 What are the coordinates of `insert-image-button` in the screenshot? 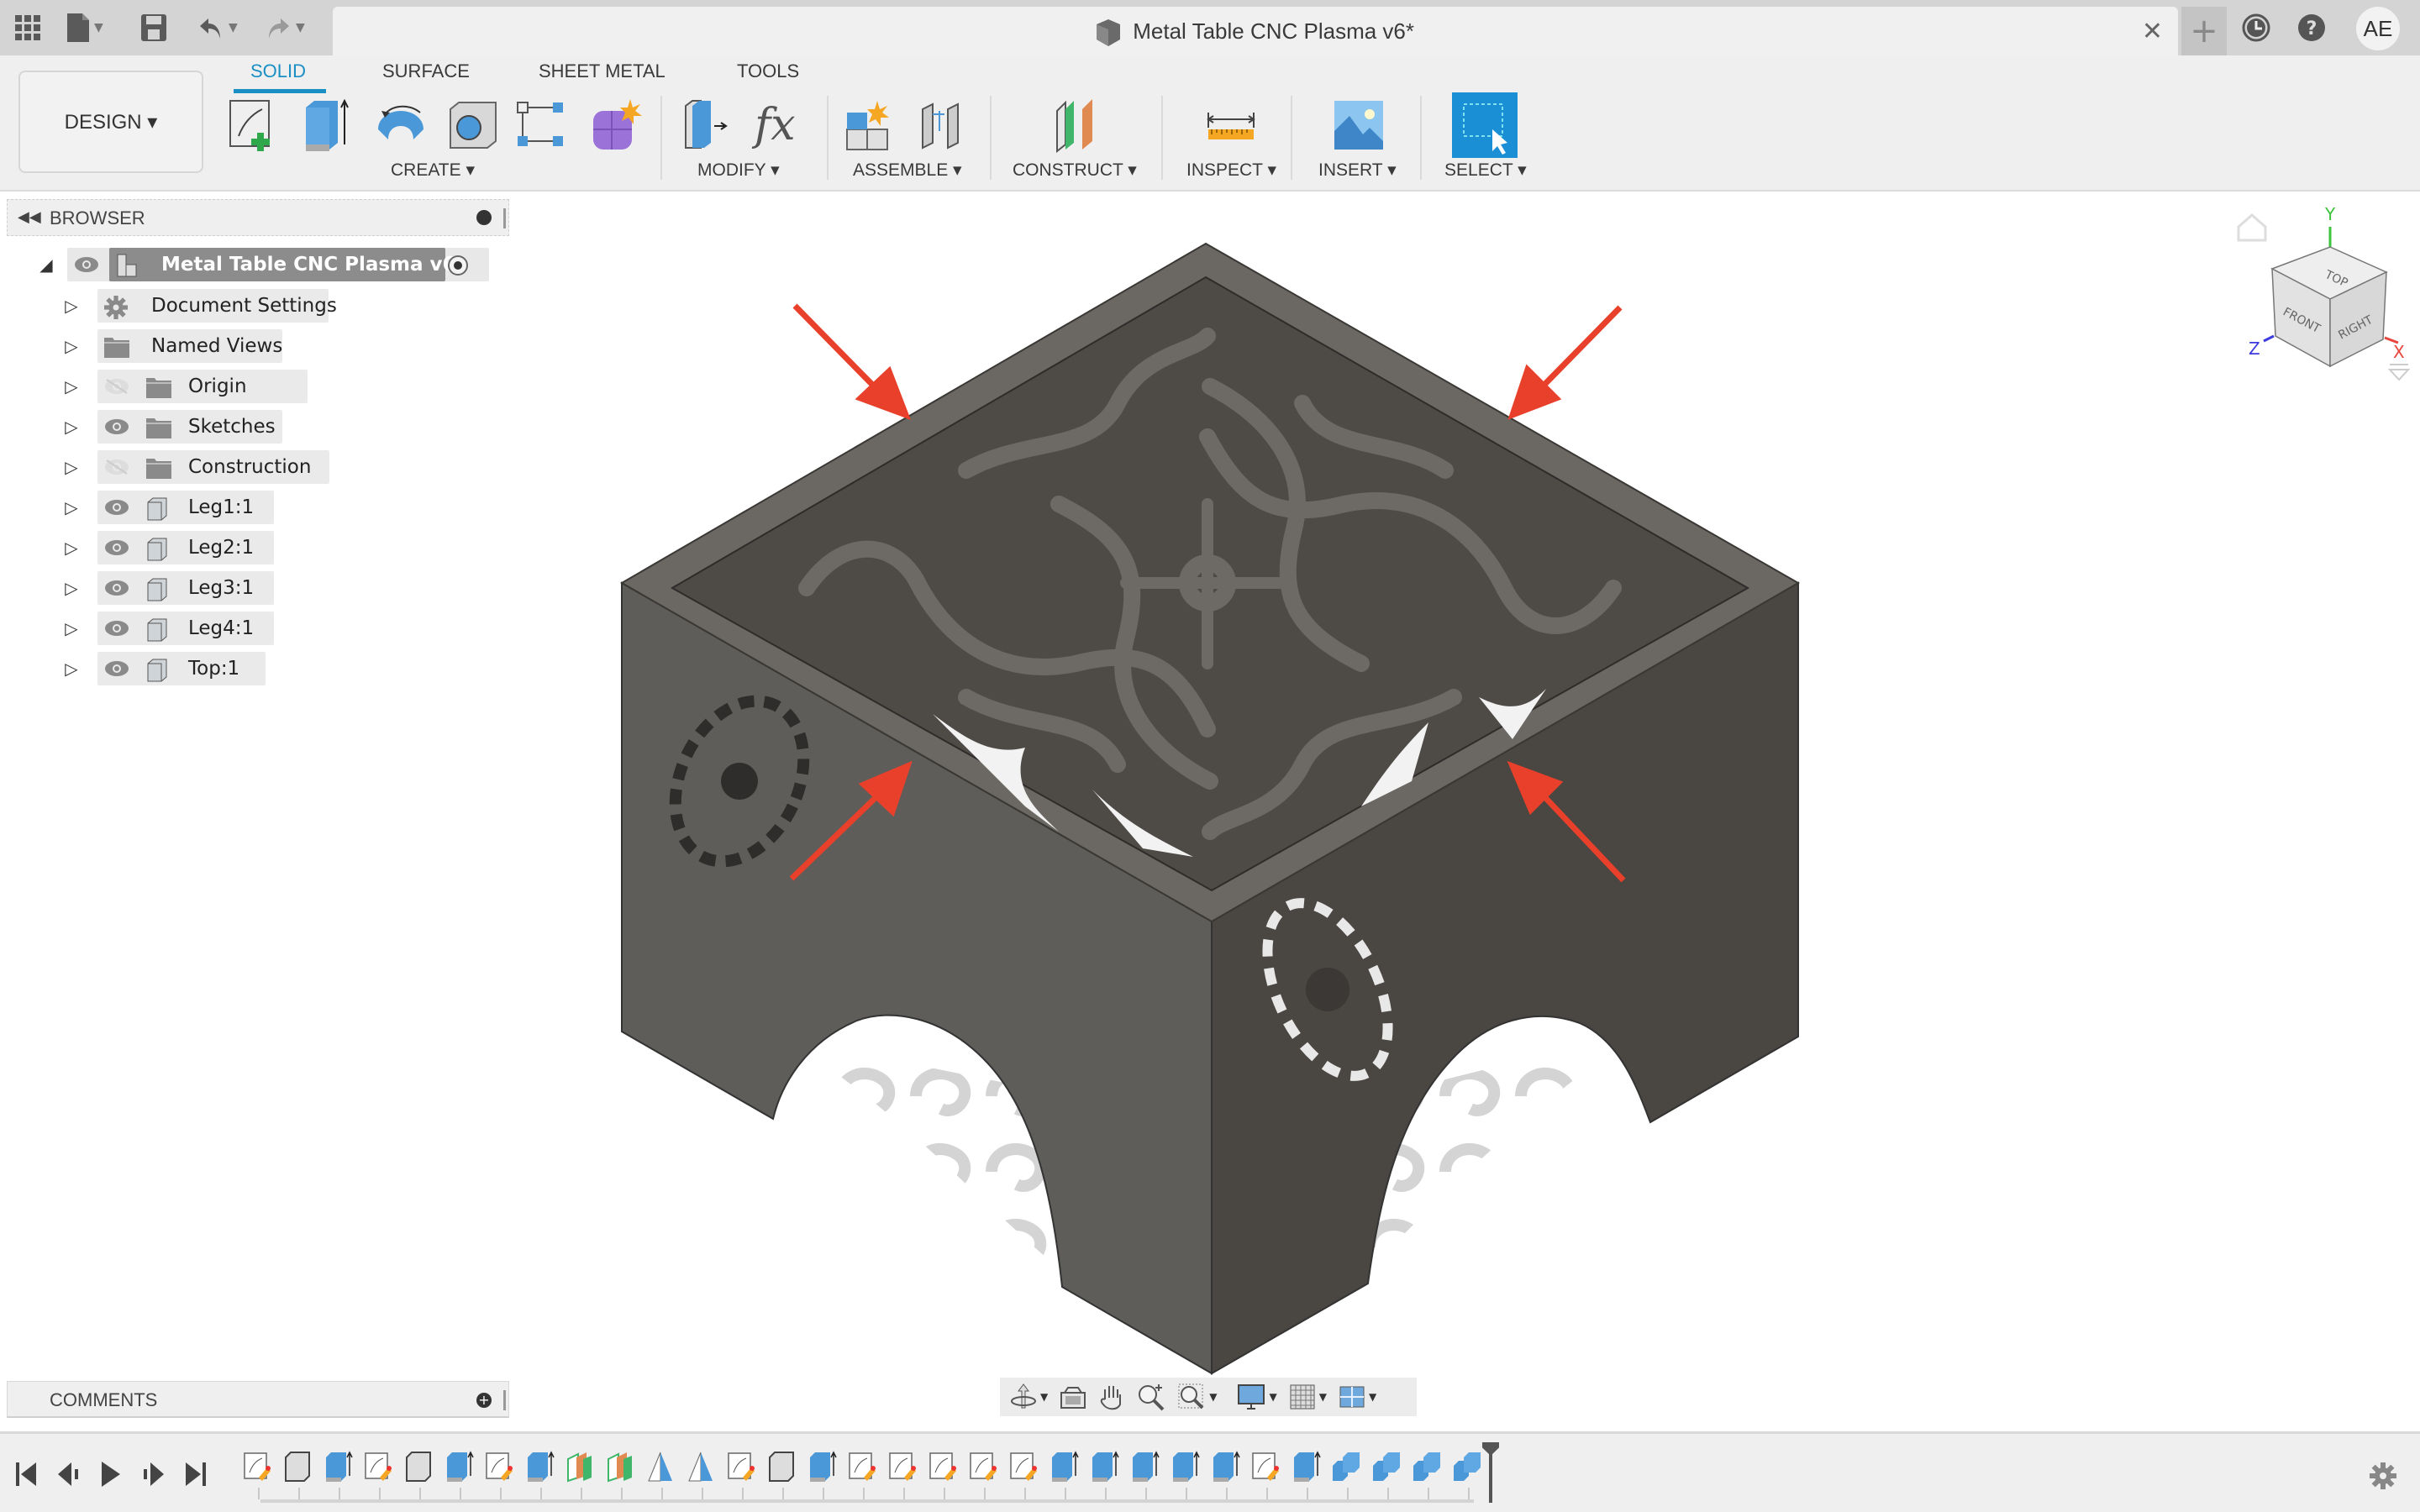 It's located at (1359, 125).